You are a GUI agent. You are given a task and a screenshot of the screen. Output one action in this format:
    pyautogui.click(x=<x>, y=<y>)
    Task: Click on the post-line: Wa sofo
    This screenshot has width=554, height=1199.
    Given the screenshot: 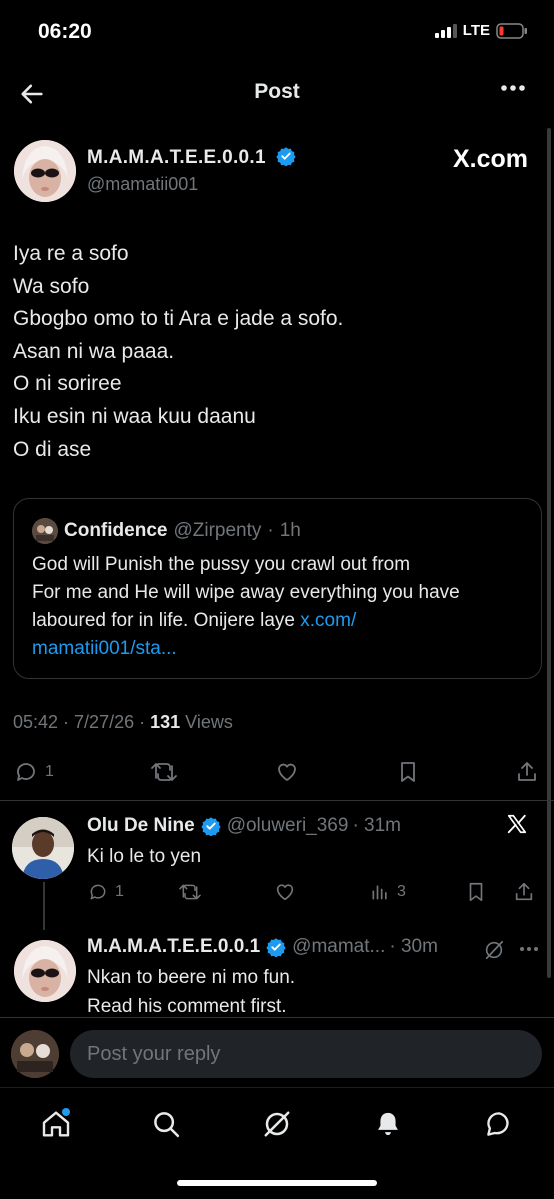 What is the action you would take?
    pyautogui.click(x=51, y=286)
    